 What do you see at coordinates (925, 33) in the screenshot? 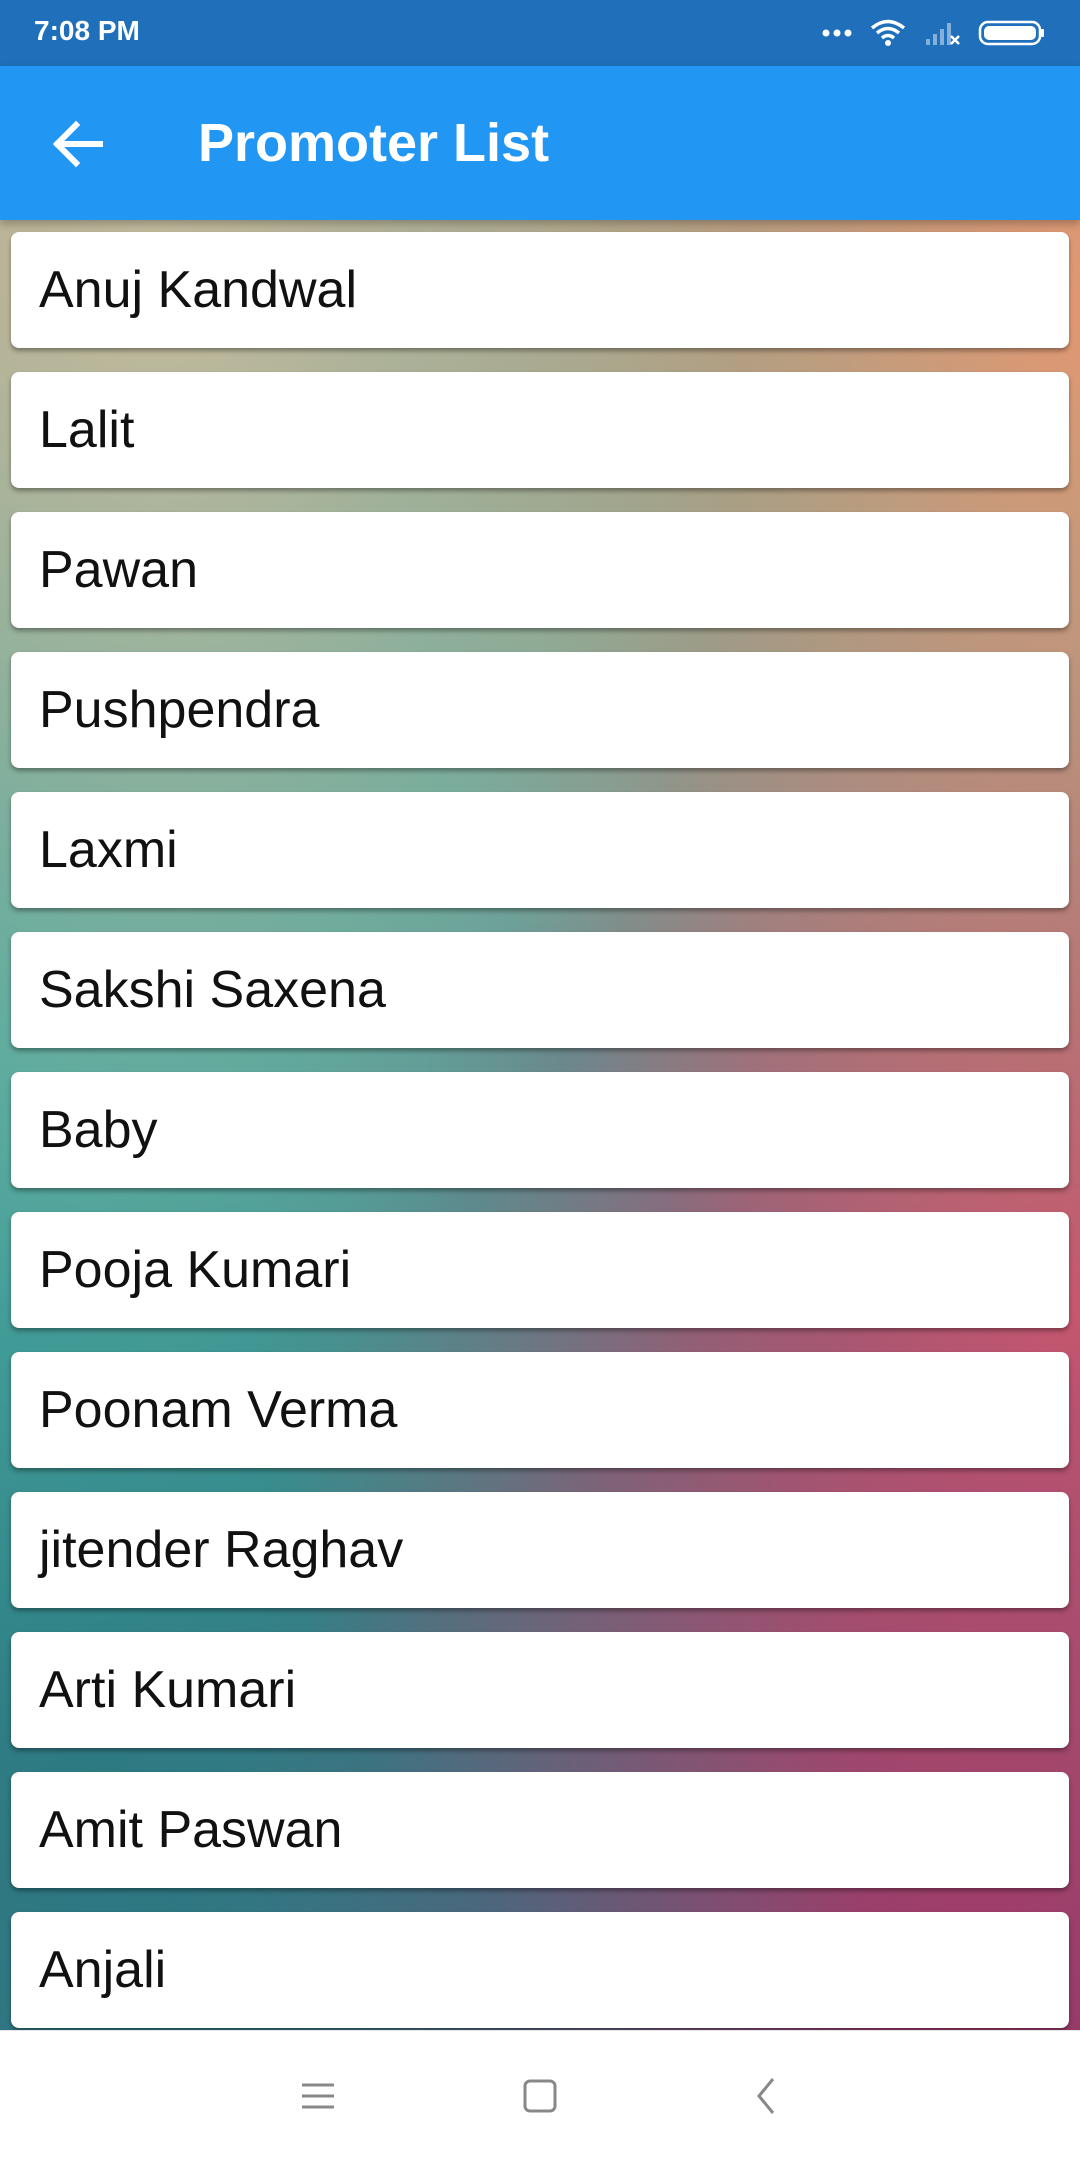
I see `status-icons` at bounding box center [925, 33].